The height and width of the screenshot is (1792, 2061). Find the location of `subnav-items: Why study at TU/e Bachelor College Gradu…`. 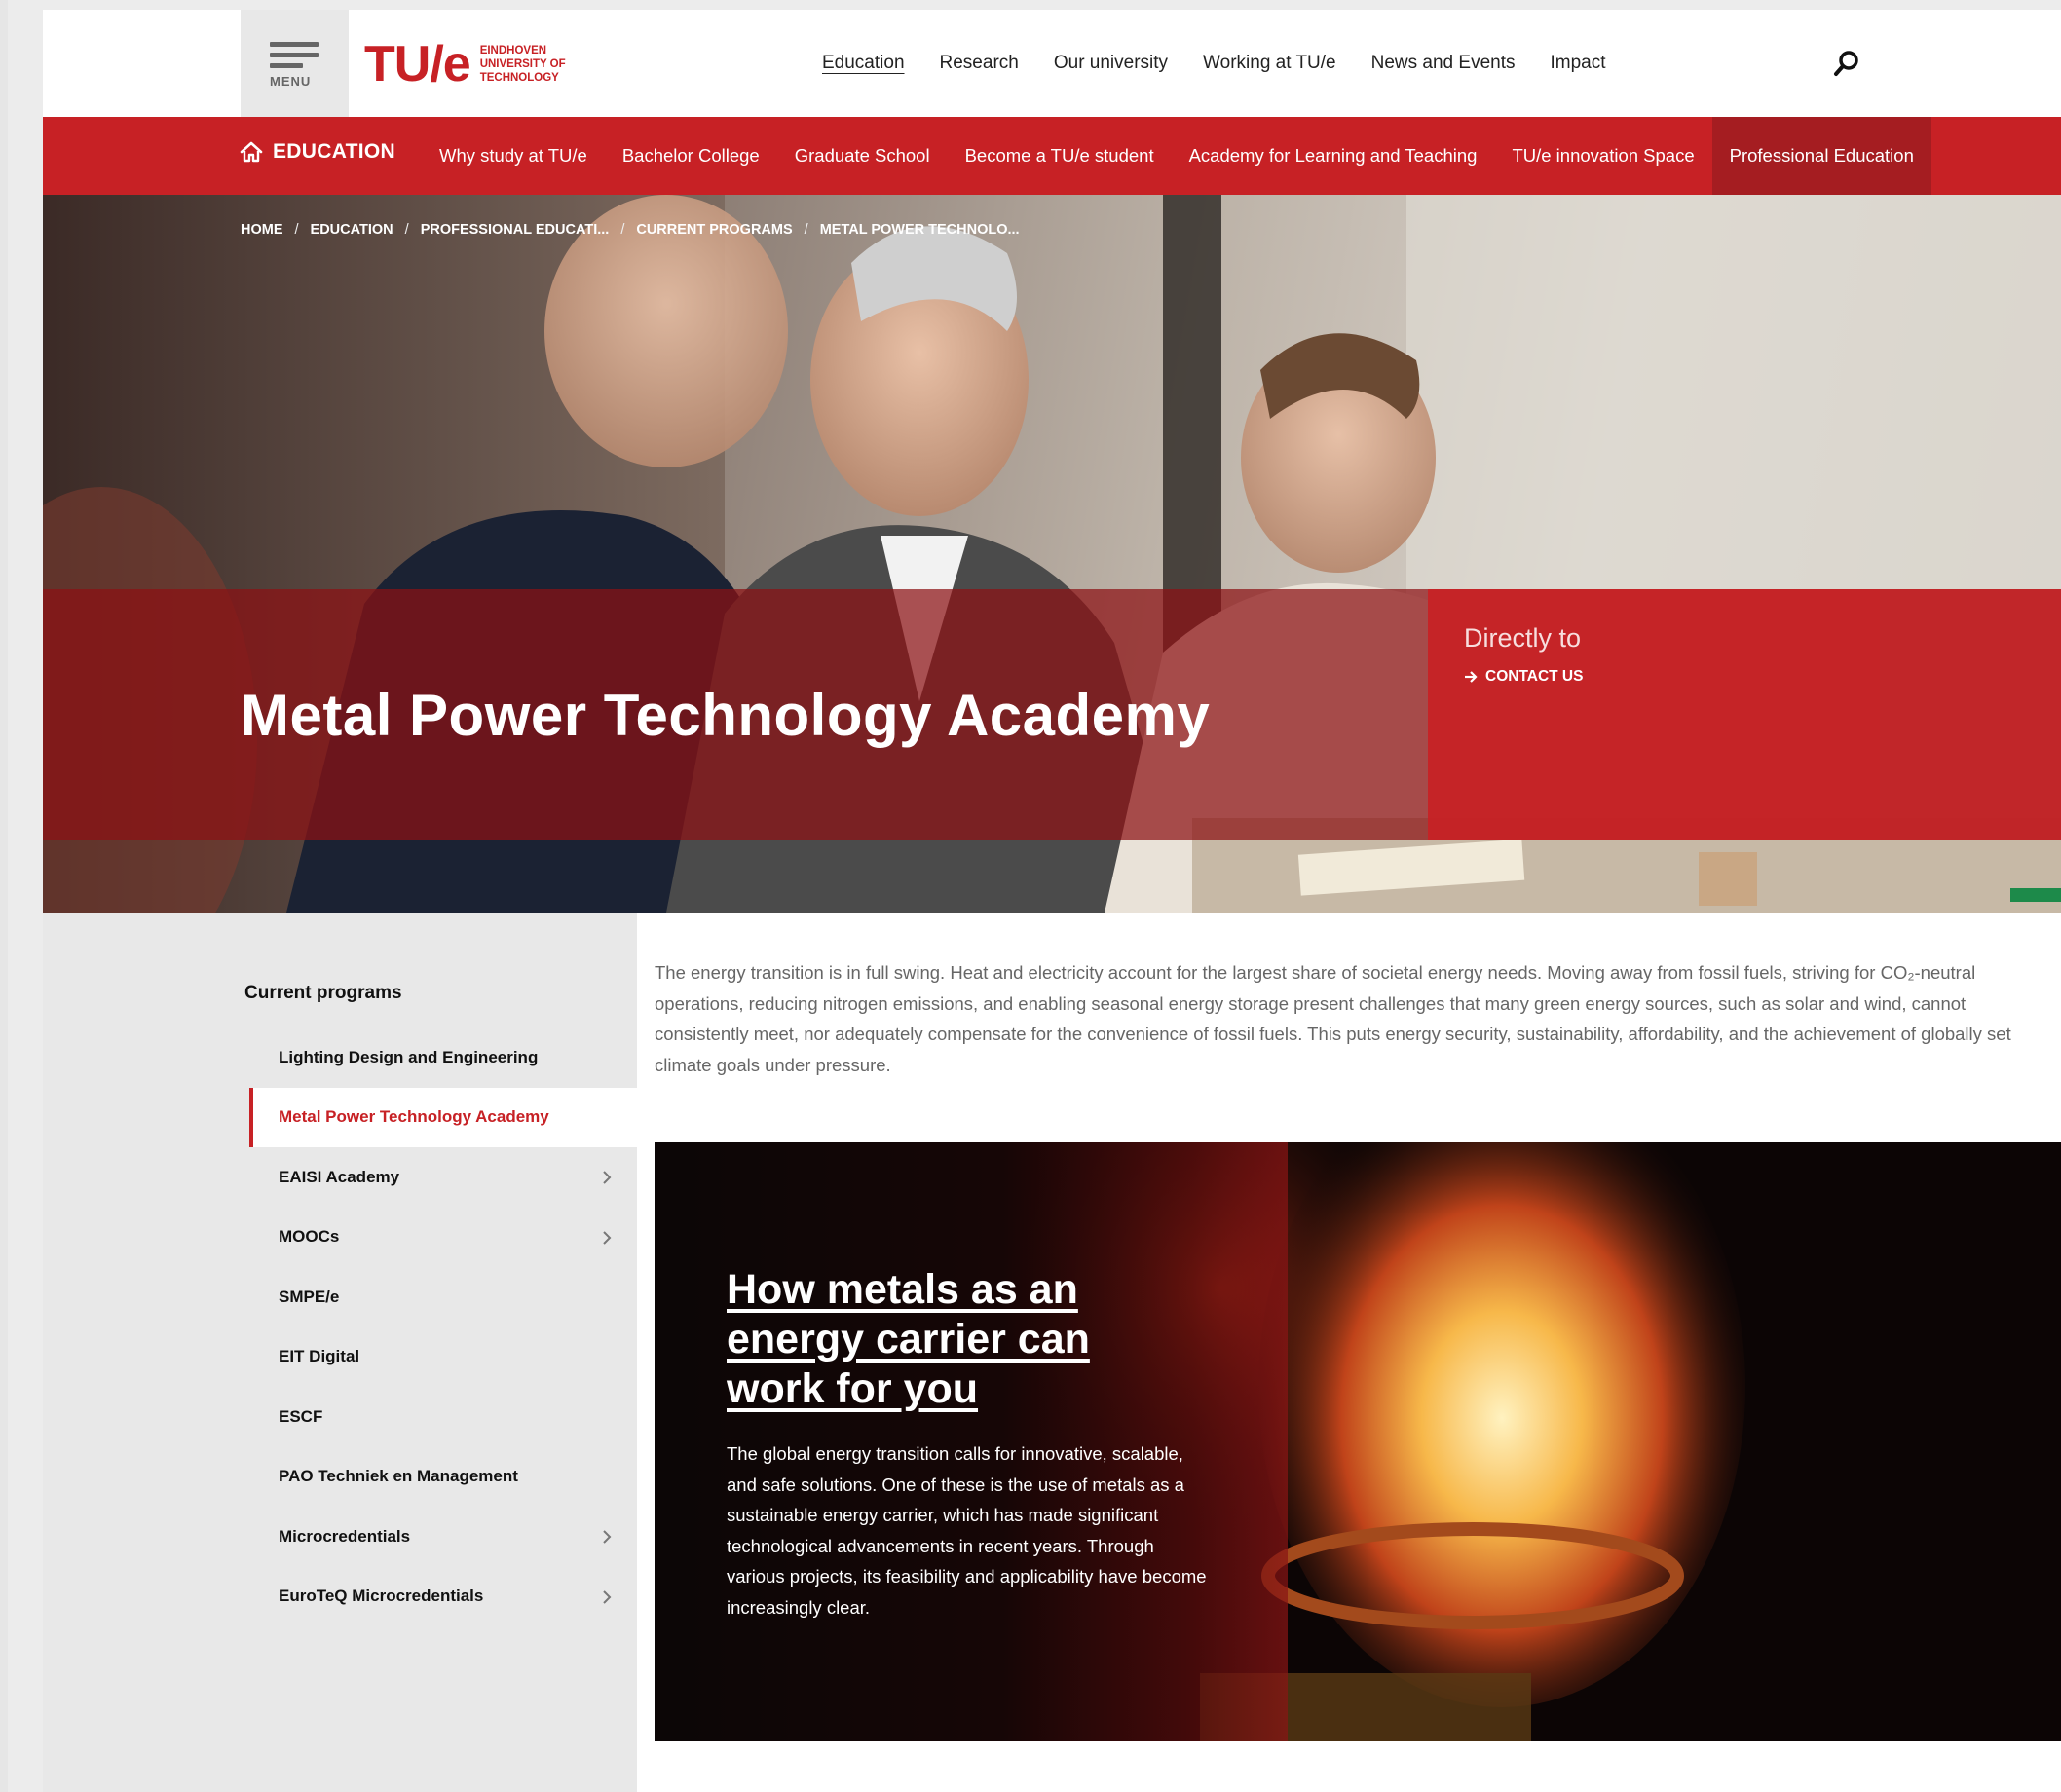

subnav-items: Why study at TU/e Bachelor College Gradu… is located at coordinates (1176, 156).